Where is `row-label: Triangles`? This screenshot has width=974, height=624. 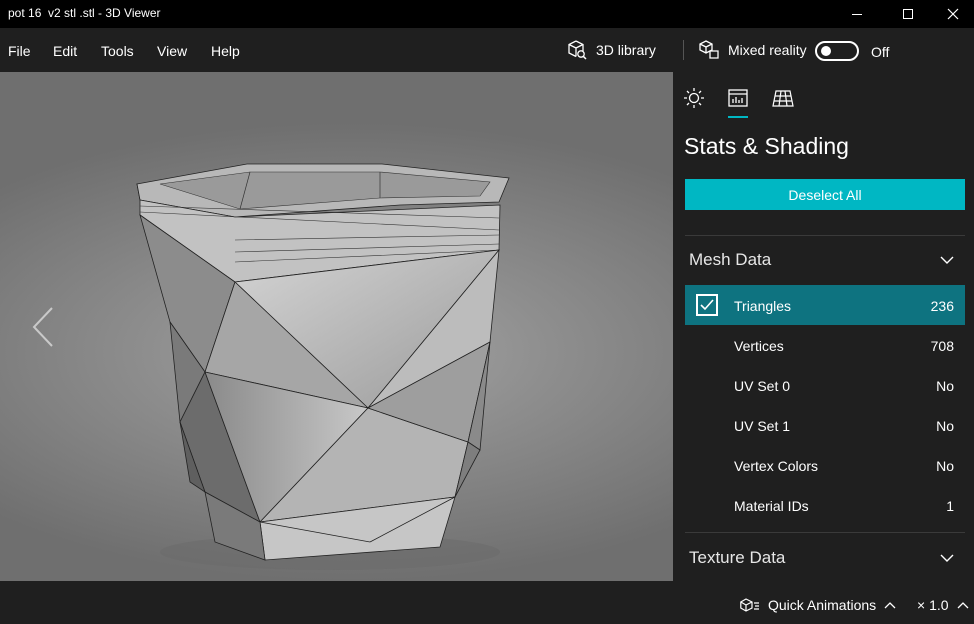
row-label: Triangles is located at coordinates (763, 306).